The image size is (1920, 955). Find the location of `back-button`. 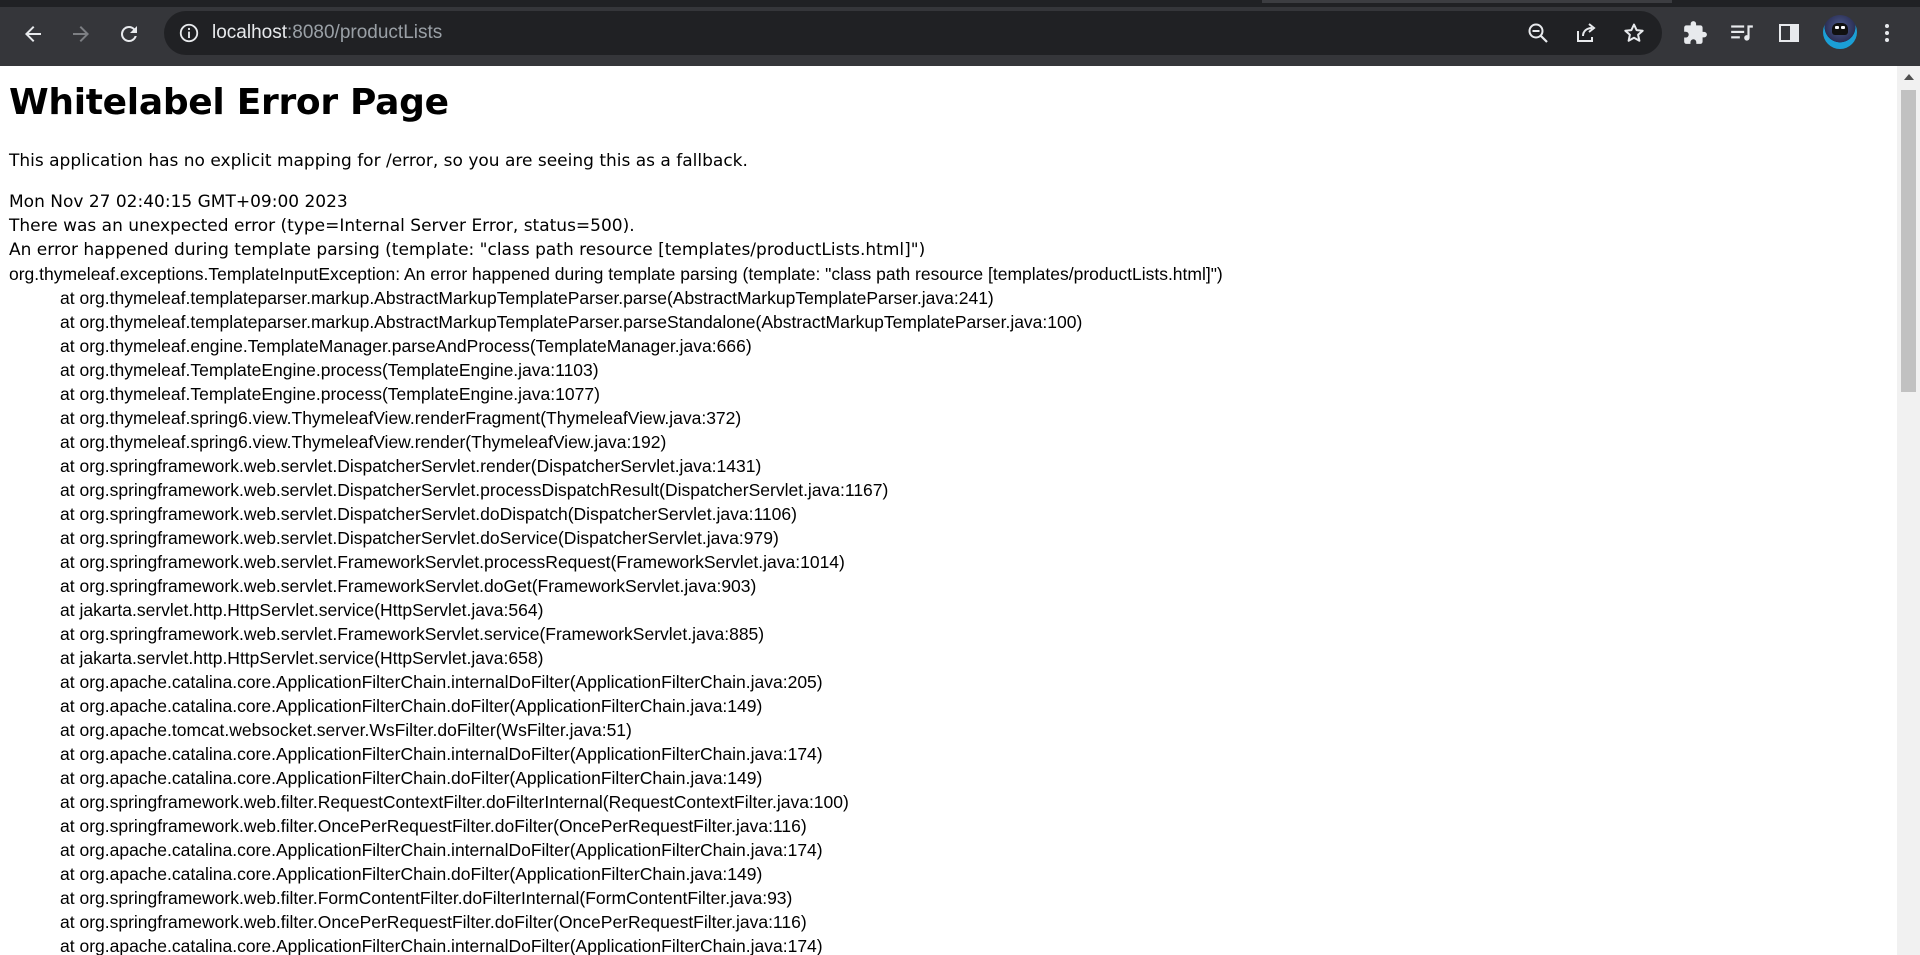

back-button is located at coordinates (33, 34).